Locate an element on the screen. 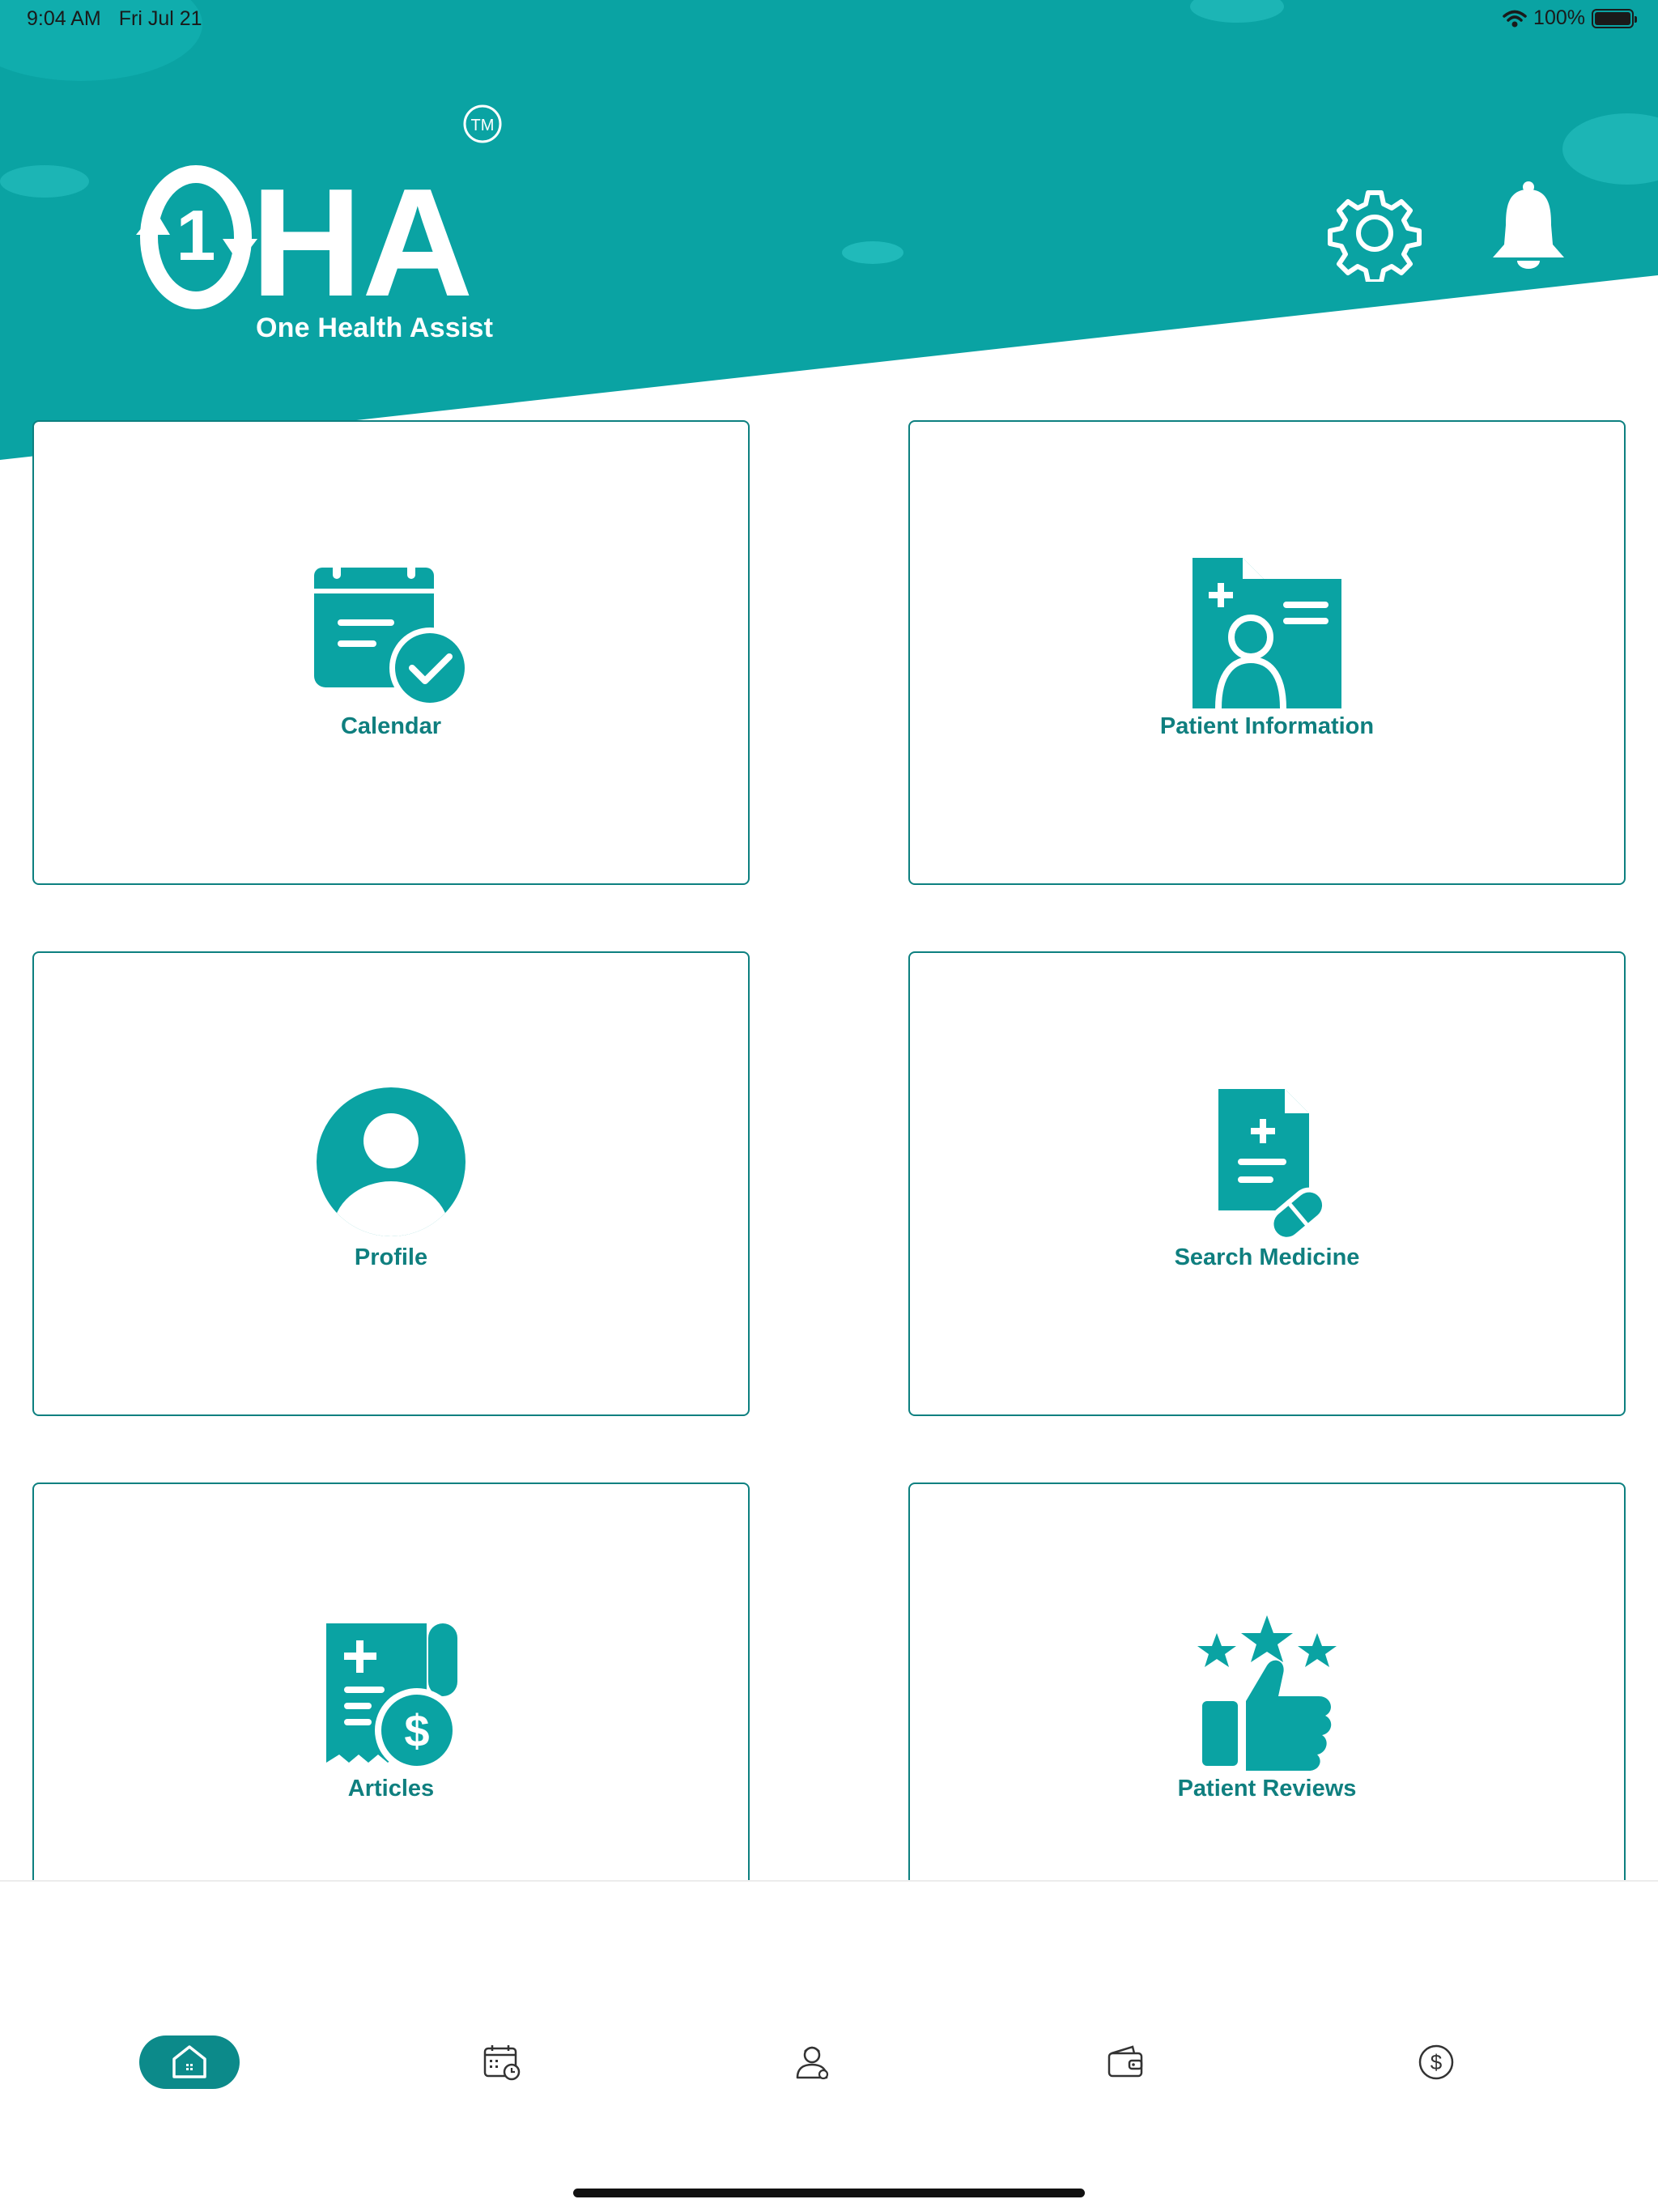 The width and height of the screenshot is (1658, 2212). tile-label: Patient Information is located at coordinates (1267, 726).